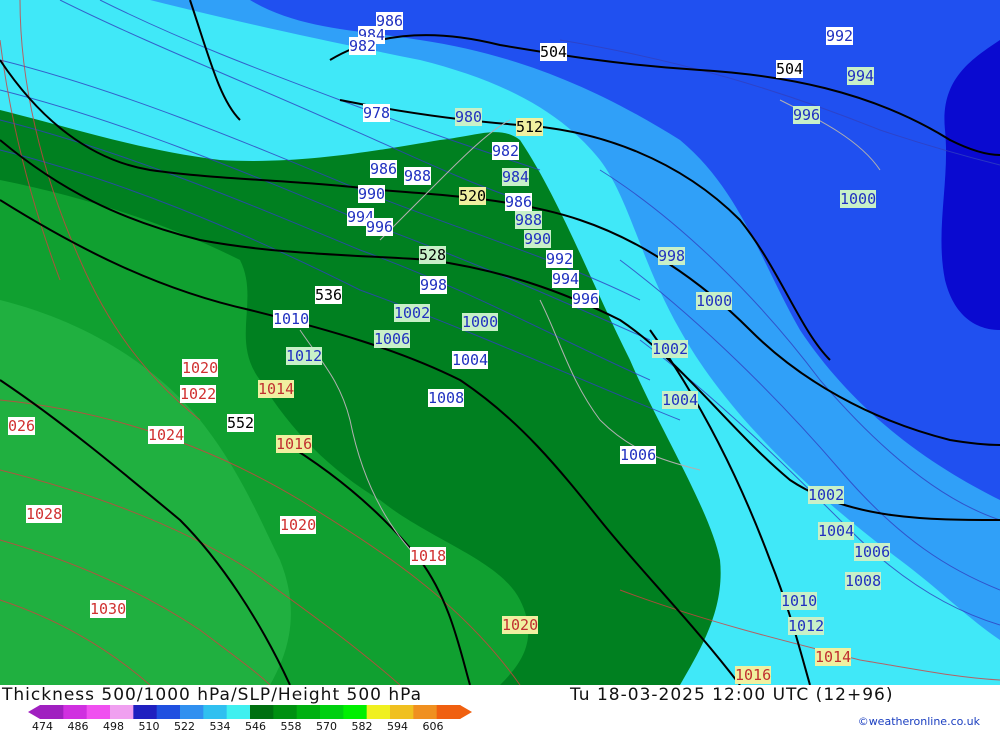 Image resolution: width=1000 pixels, height=733 pixels. I want to click on height-label: 512, so click(530, 127).